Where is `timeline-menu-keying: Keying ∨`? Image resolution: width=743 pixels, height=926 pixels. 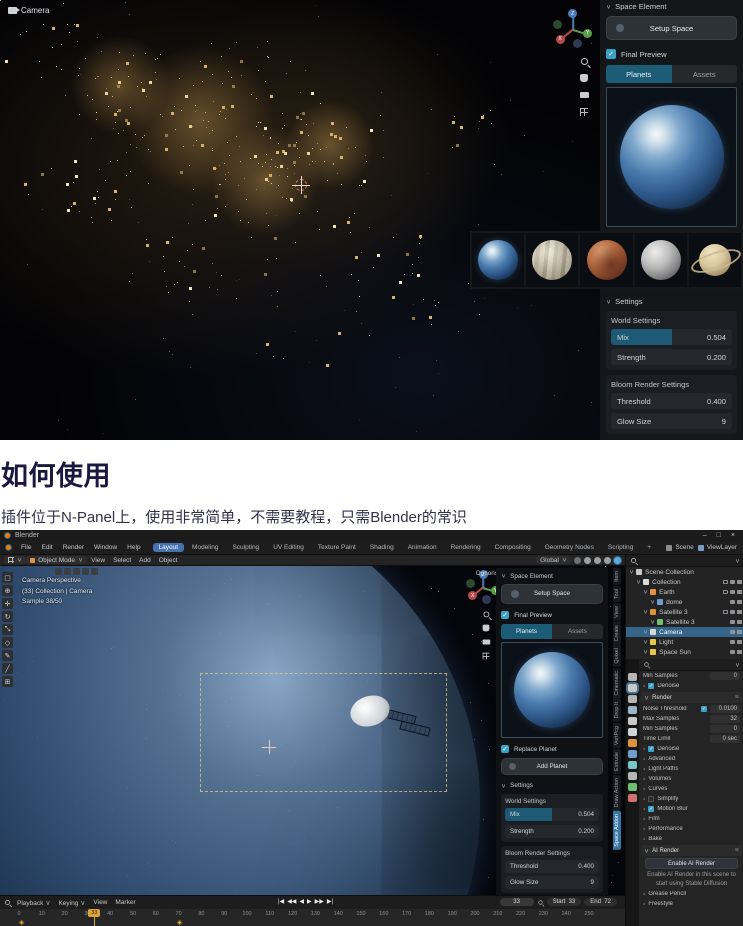 timeline-menu-keying: Keying ∨ is located at coordinates (71, 903).